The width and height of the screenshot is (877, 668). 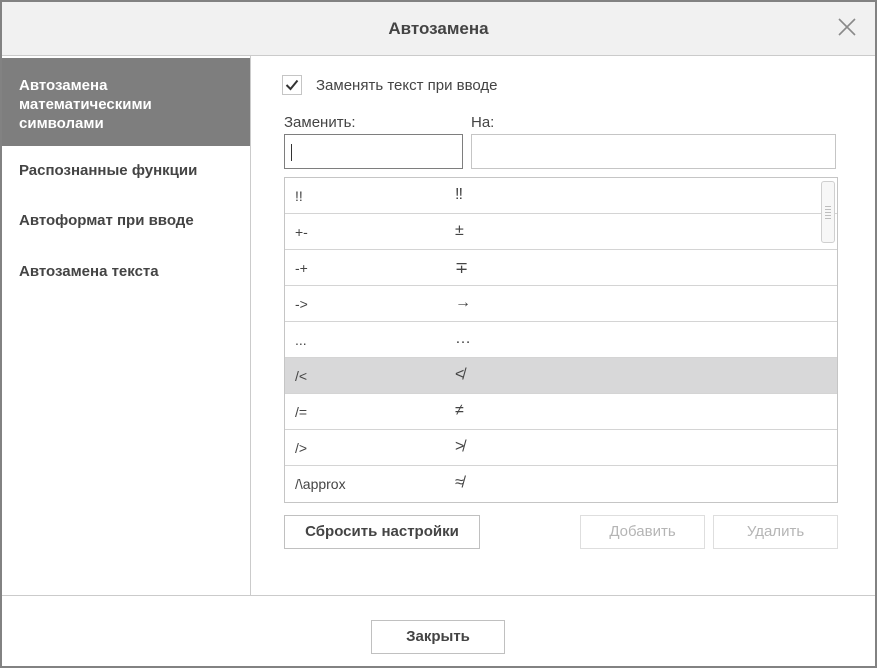 What do you see at coordinates (373, 151) in the screenshot?
I see `replace-input` at bounding box center [373, 151].